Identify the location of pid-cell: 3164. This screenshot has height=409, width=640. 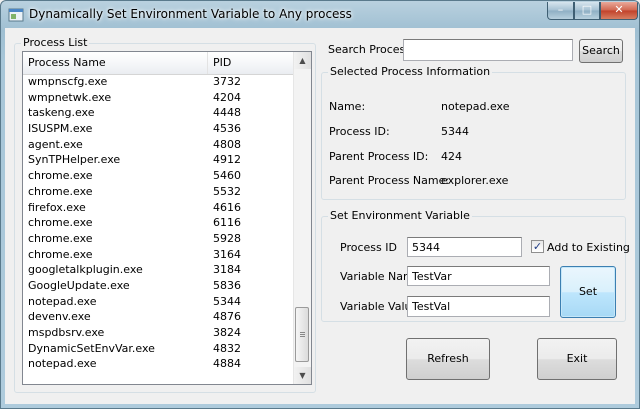
(227, 254).